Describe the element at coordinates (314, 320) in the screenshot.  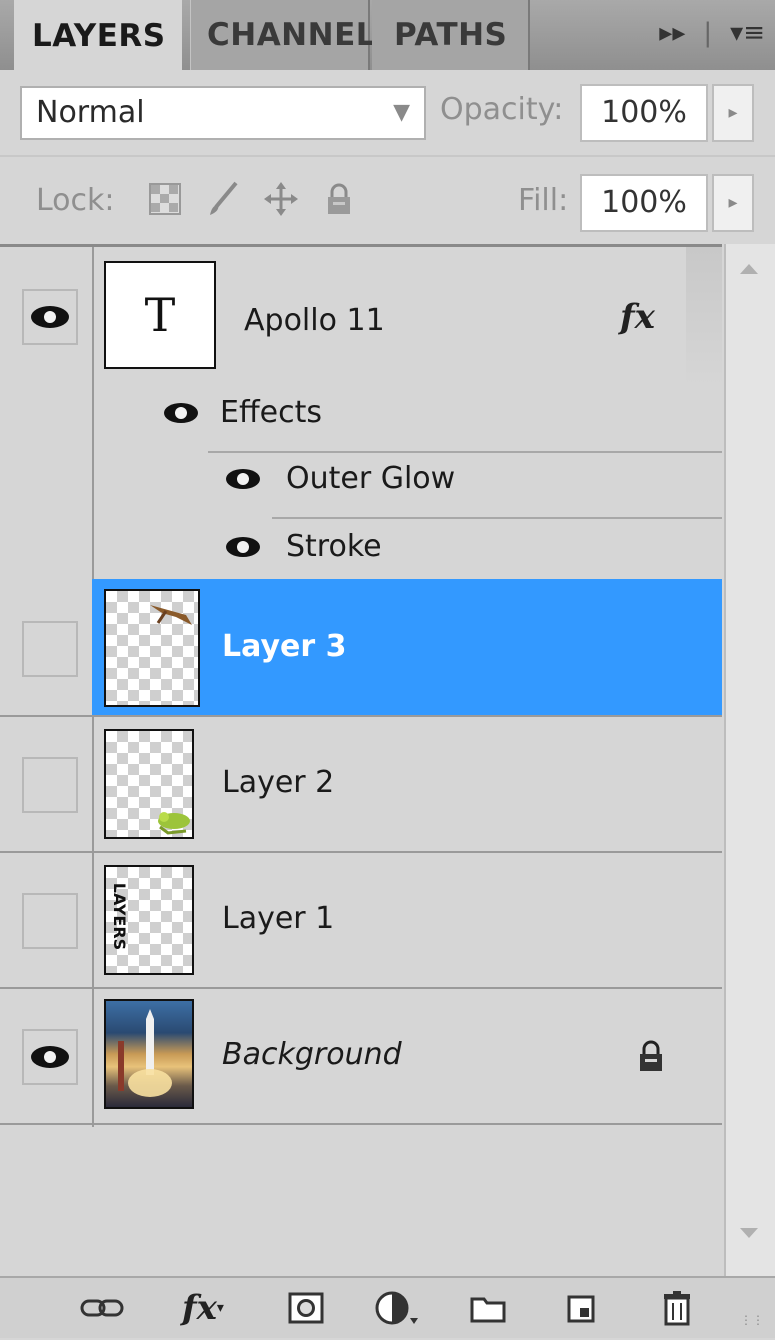
I see `layer-name: Apollo 11` at that location.